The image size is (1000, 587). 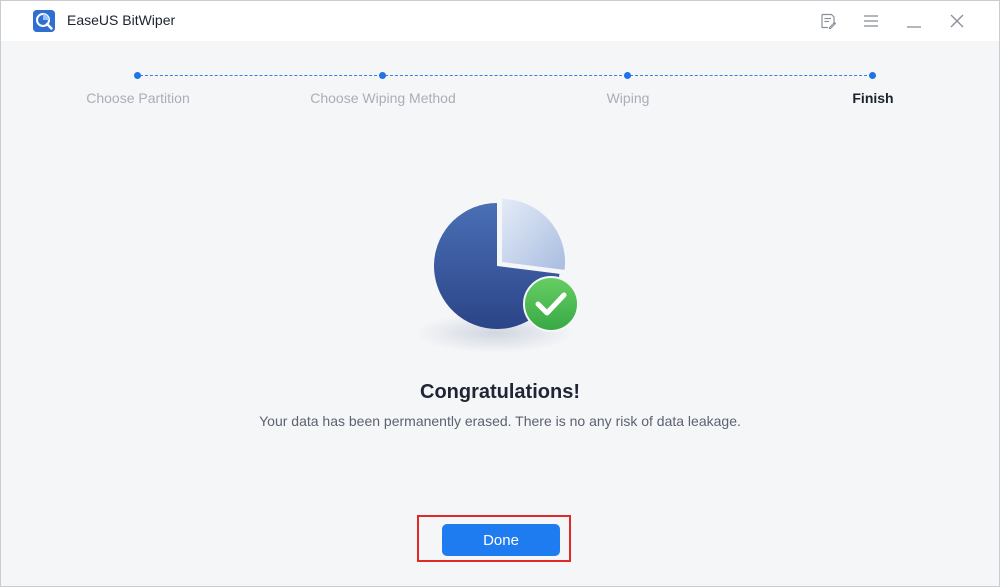 I want to click on close-icon, so click(x=957, y=21).